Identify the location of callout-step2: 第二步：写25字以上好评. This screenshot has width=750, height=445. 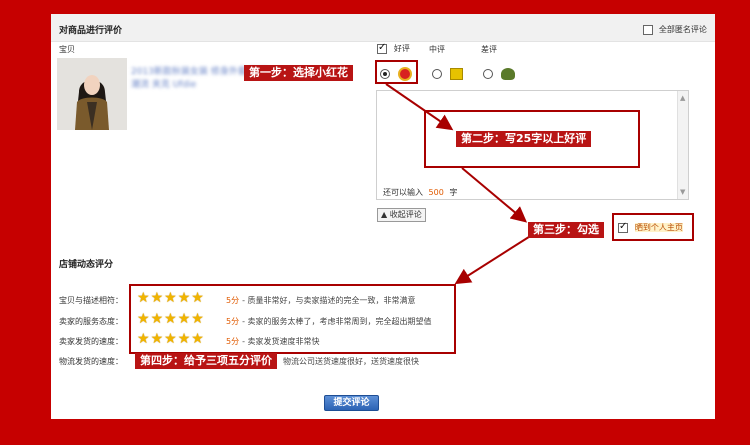
(524, 139).